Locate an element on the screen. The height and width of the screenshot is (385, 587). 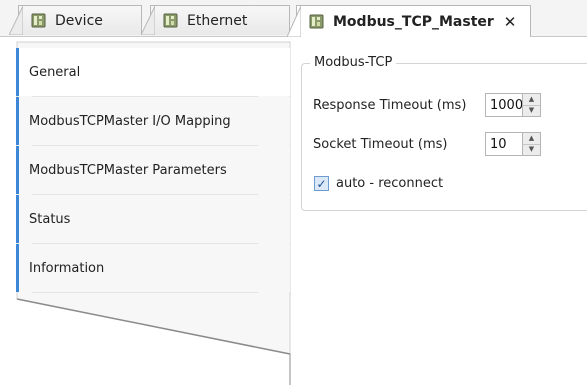
tab-label: Ethernet is located at coordinates (217, 20).